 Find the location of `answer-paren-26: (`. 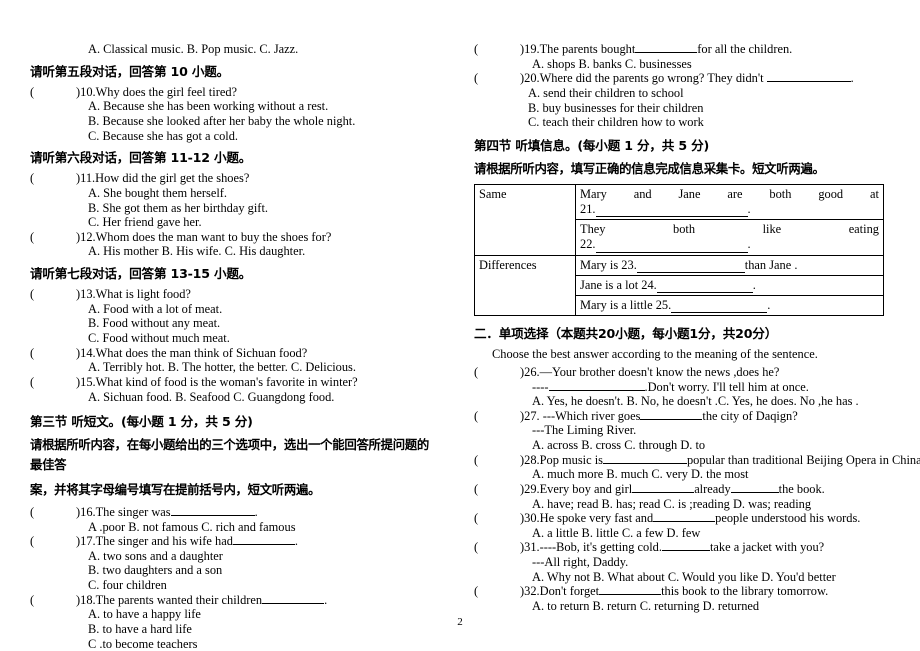

answer-paren-26: ( is located at coordinates (497, 372).